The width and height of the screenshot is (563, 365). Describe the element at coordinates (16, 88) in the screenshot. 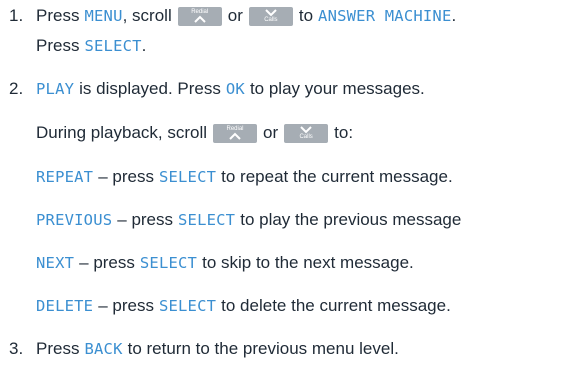

I see `step-2-number: 2.` at that location.